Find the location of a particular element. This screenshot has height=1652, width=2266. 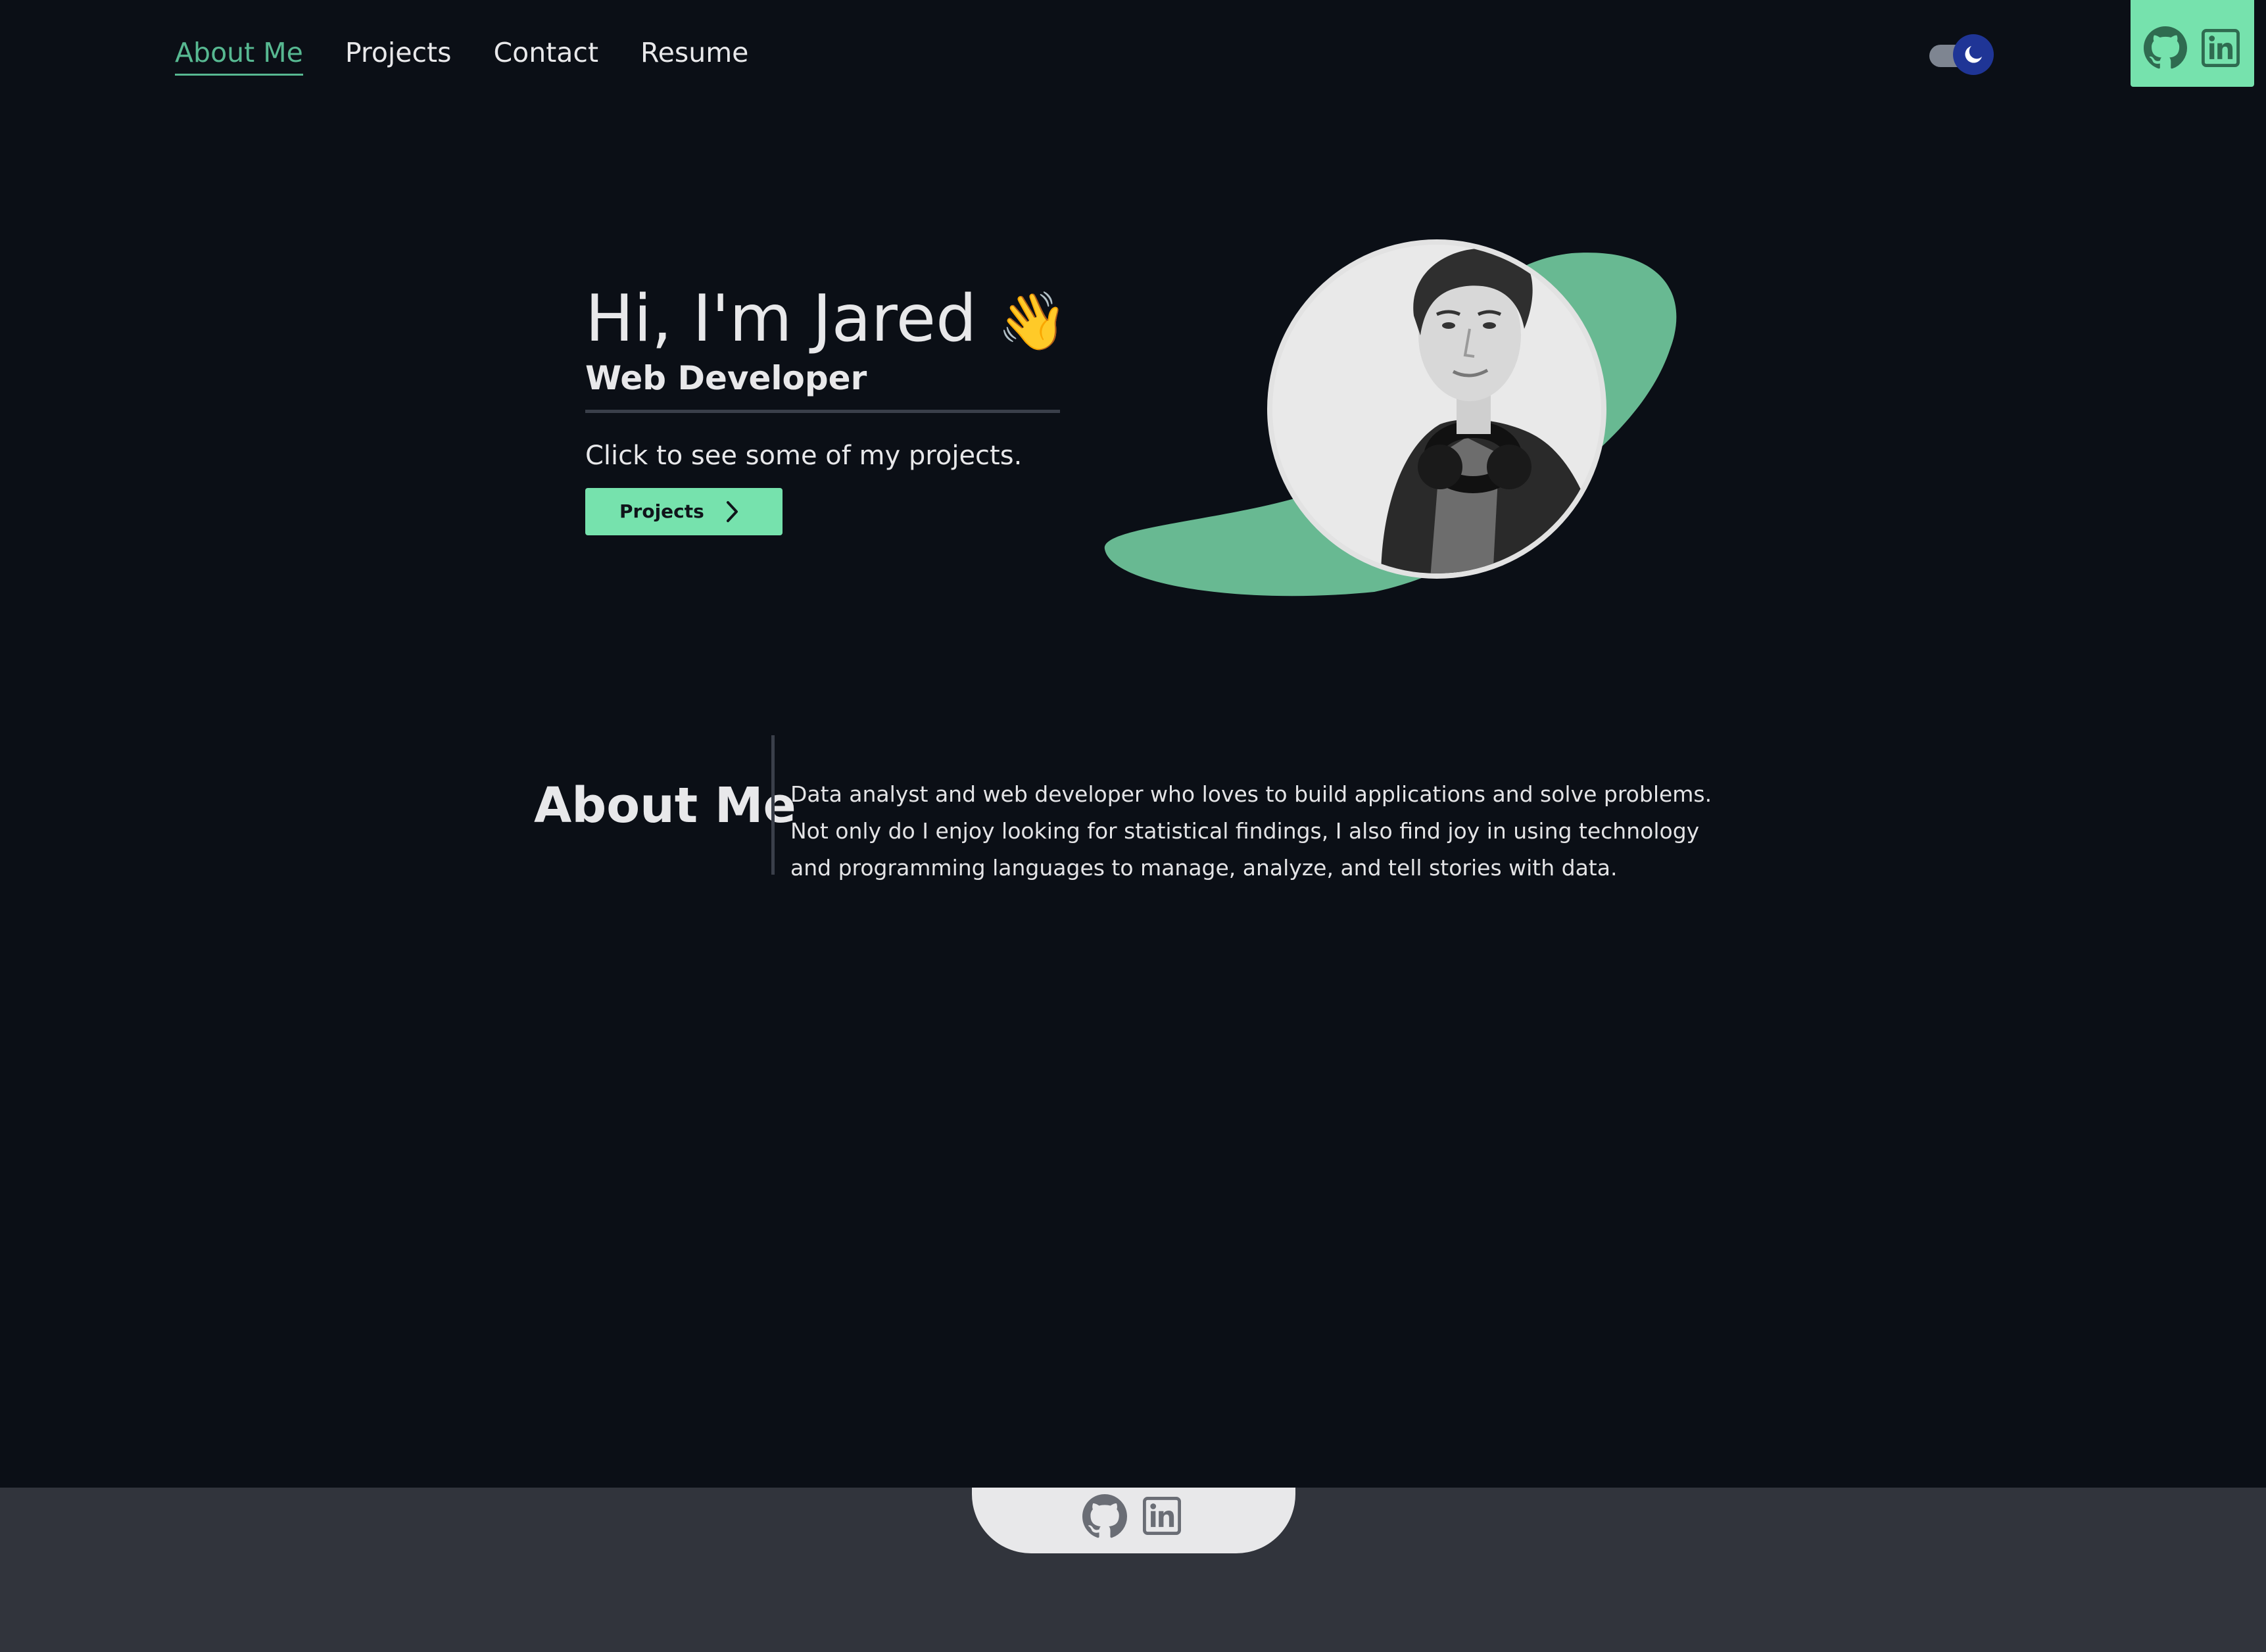

nav-link-about-me: About Me is located at coordinates (239, 55).